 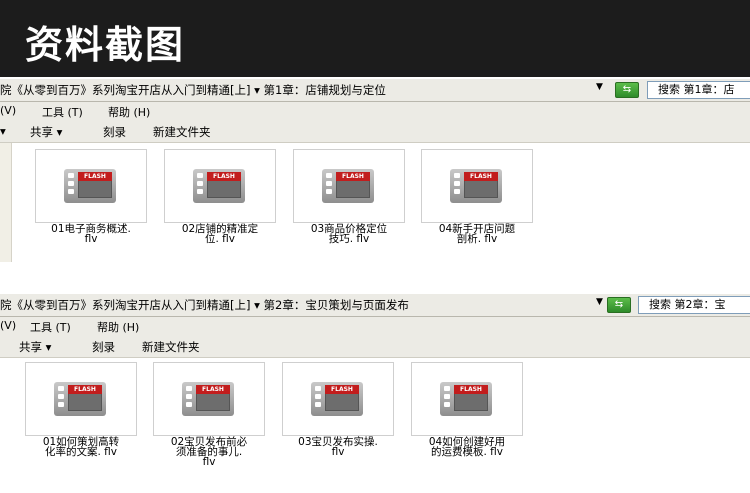 I want to click on banner-title: 资料截图, so click(x=105, y=45).